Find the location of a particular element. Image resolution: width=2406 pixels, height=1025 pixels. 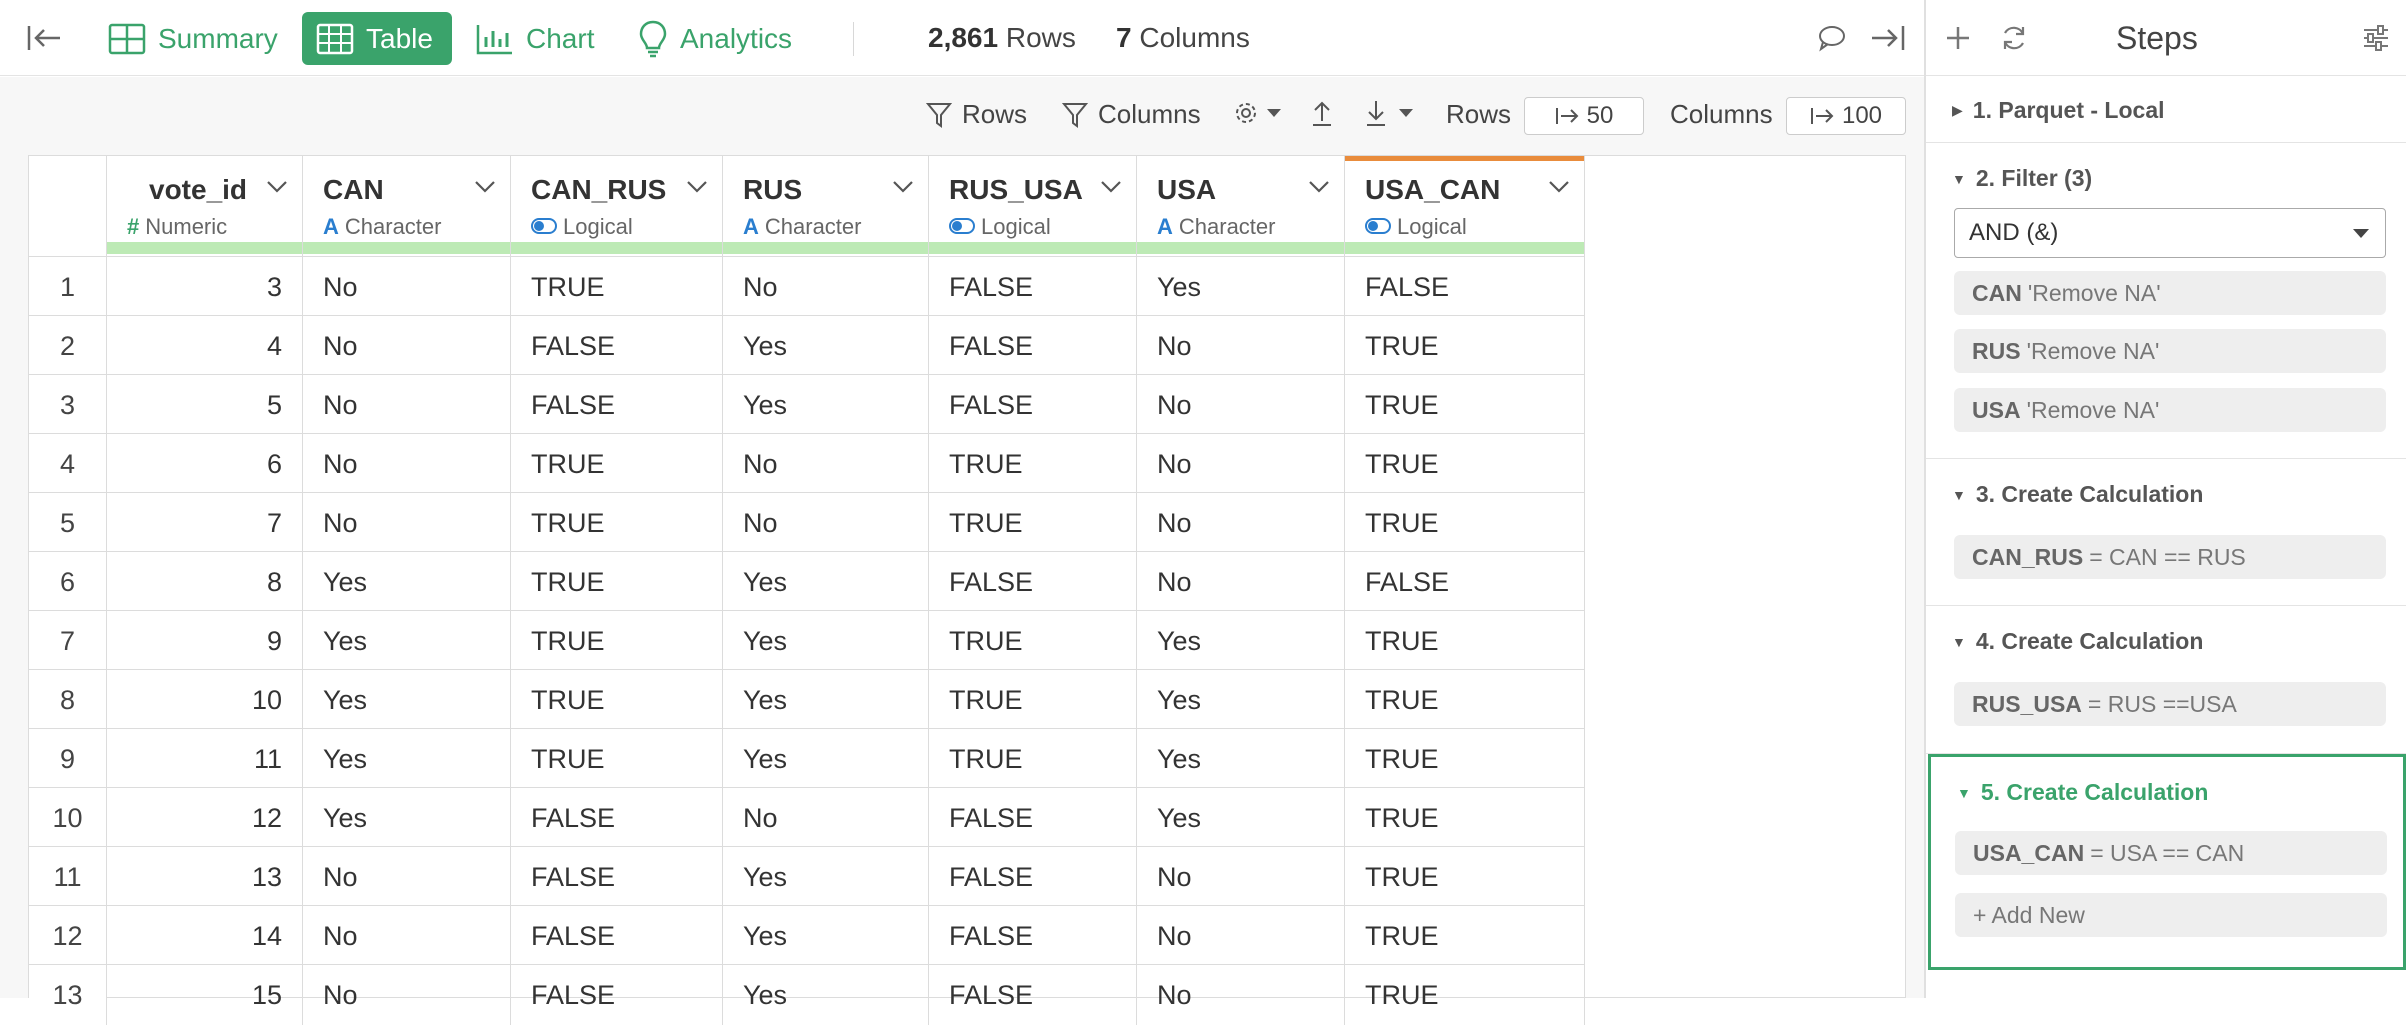

row-index: 5 is located at coordinates (68, 523).